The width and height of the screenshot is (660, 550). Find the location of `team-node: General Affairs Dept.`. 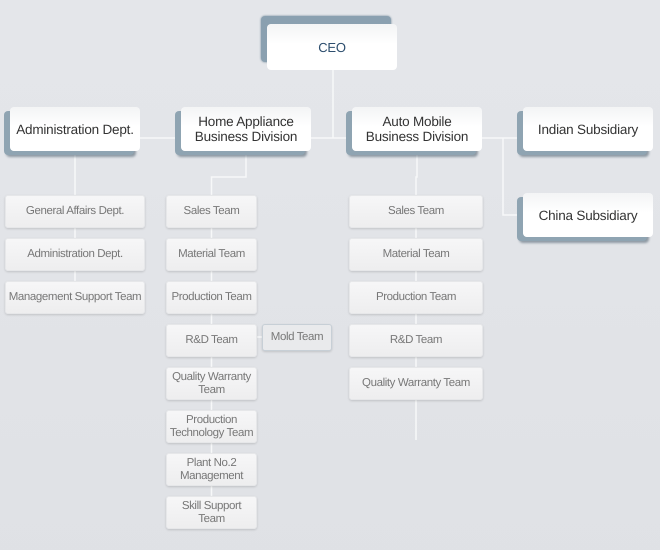

team-node: General Affairs Dept. is located at coordinates (75, 211).